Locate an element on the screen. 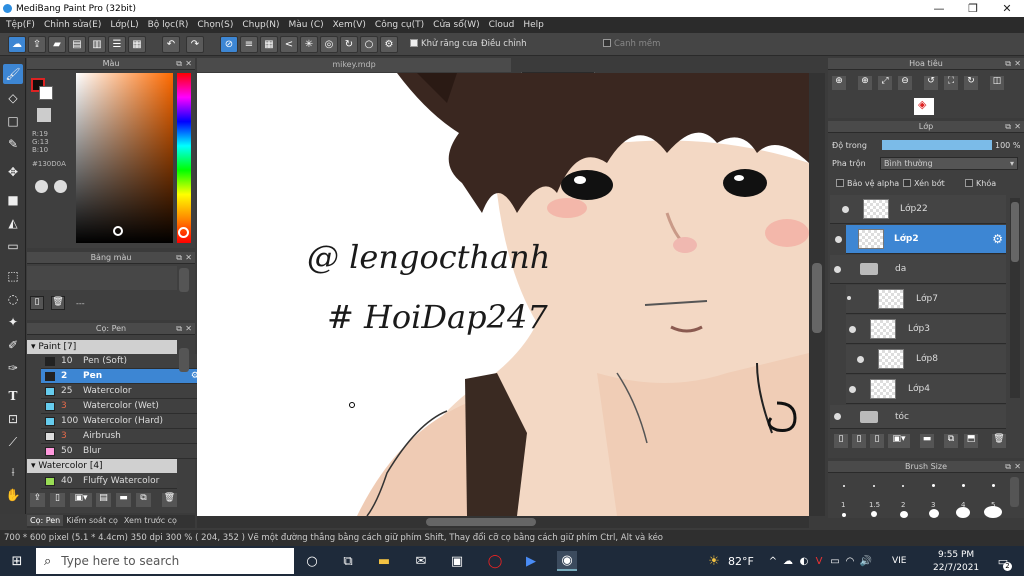 The width and height of the screenshot is (1024, 576). palette-scrollbar is located at coordinates (184, 280).